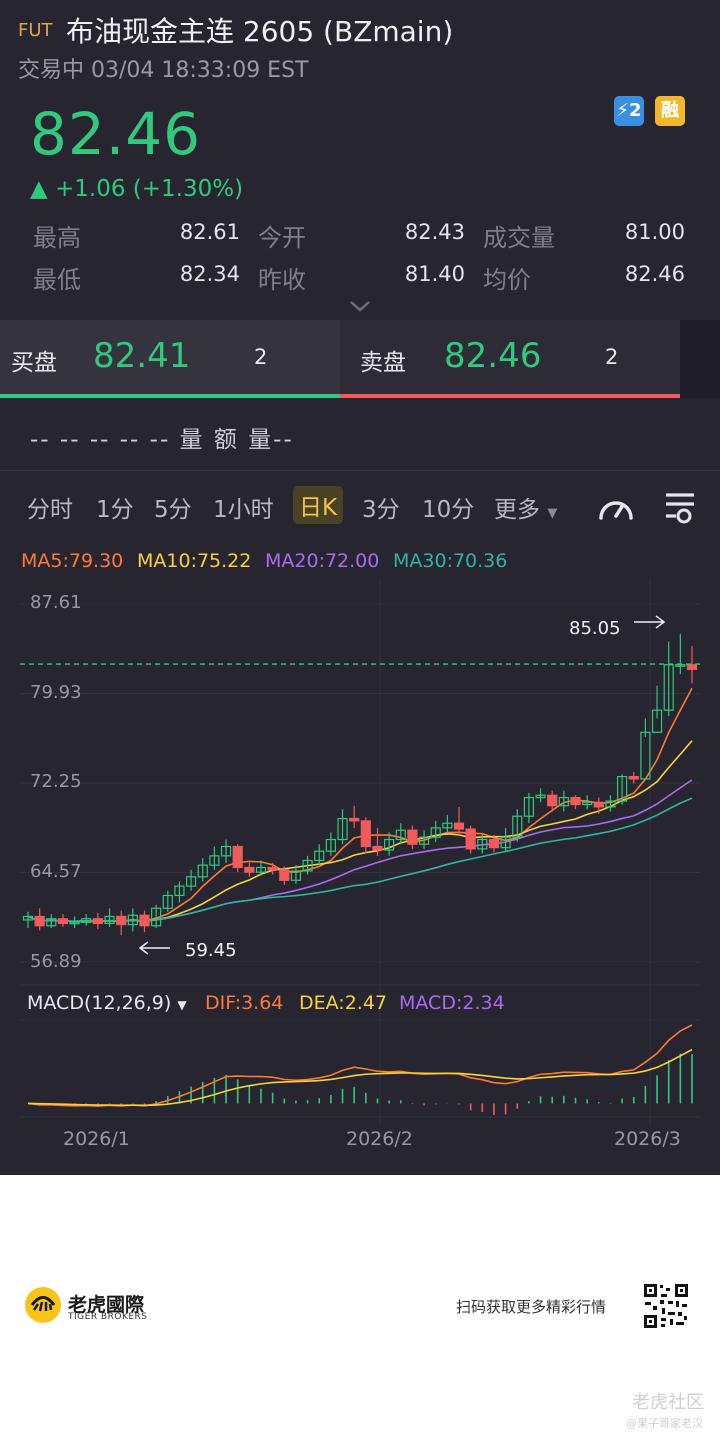  What do you see at coordinates (647, 1139) in the screenshot?
I see `x-tick: 2026/3` at bounding box center [647, 1139].